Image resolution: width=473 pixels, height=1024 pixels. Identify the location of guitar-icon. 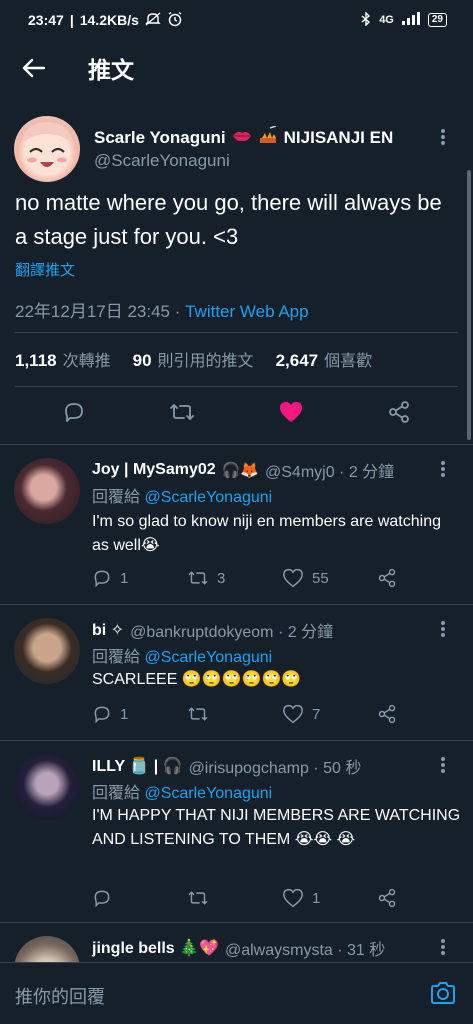
(268, 137).